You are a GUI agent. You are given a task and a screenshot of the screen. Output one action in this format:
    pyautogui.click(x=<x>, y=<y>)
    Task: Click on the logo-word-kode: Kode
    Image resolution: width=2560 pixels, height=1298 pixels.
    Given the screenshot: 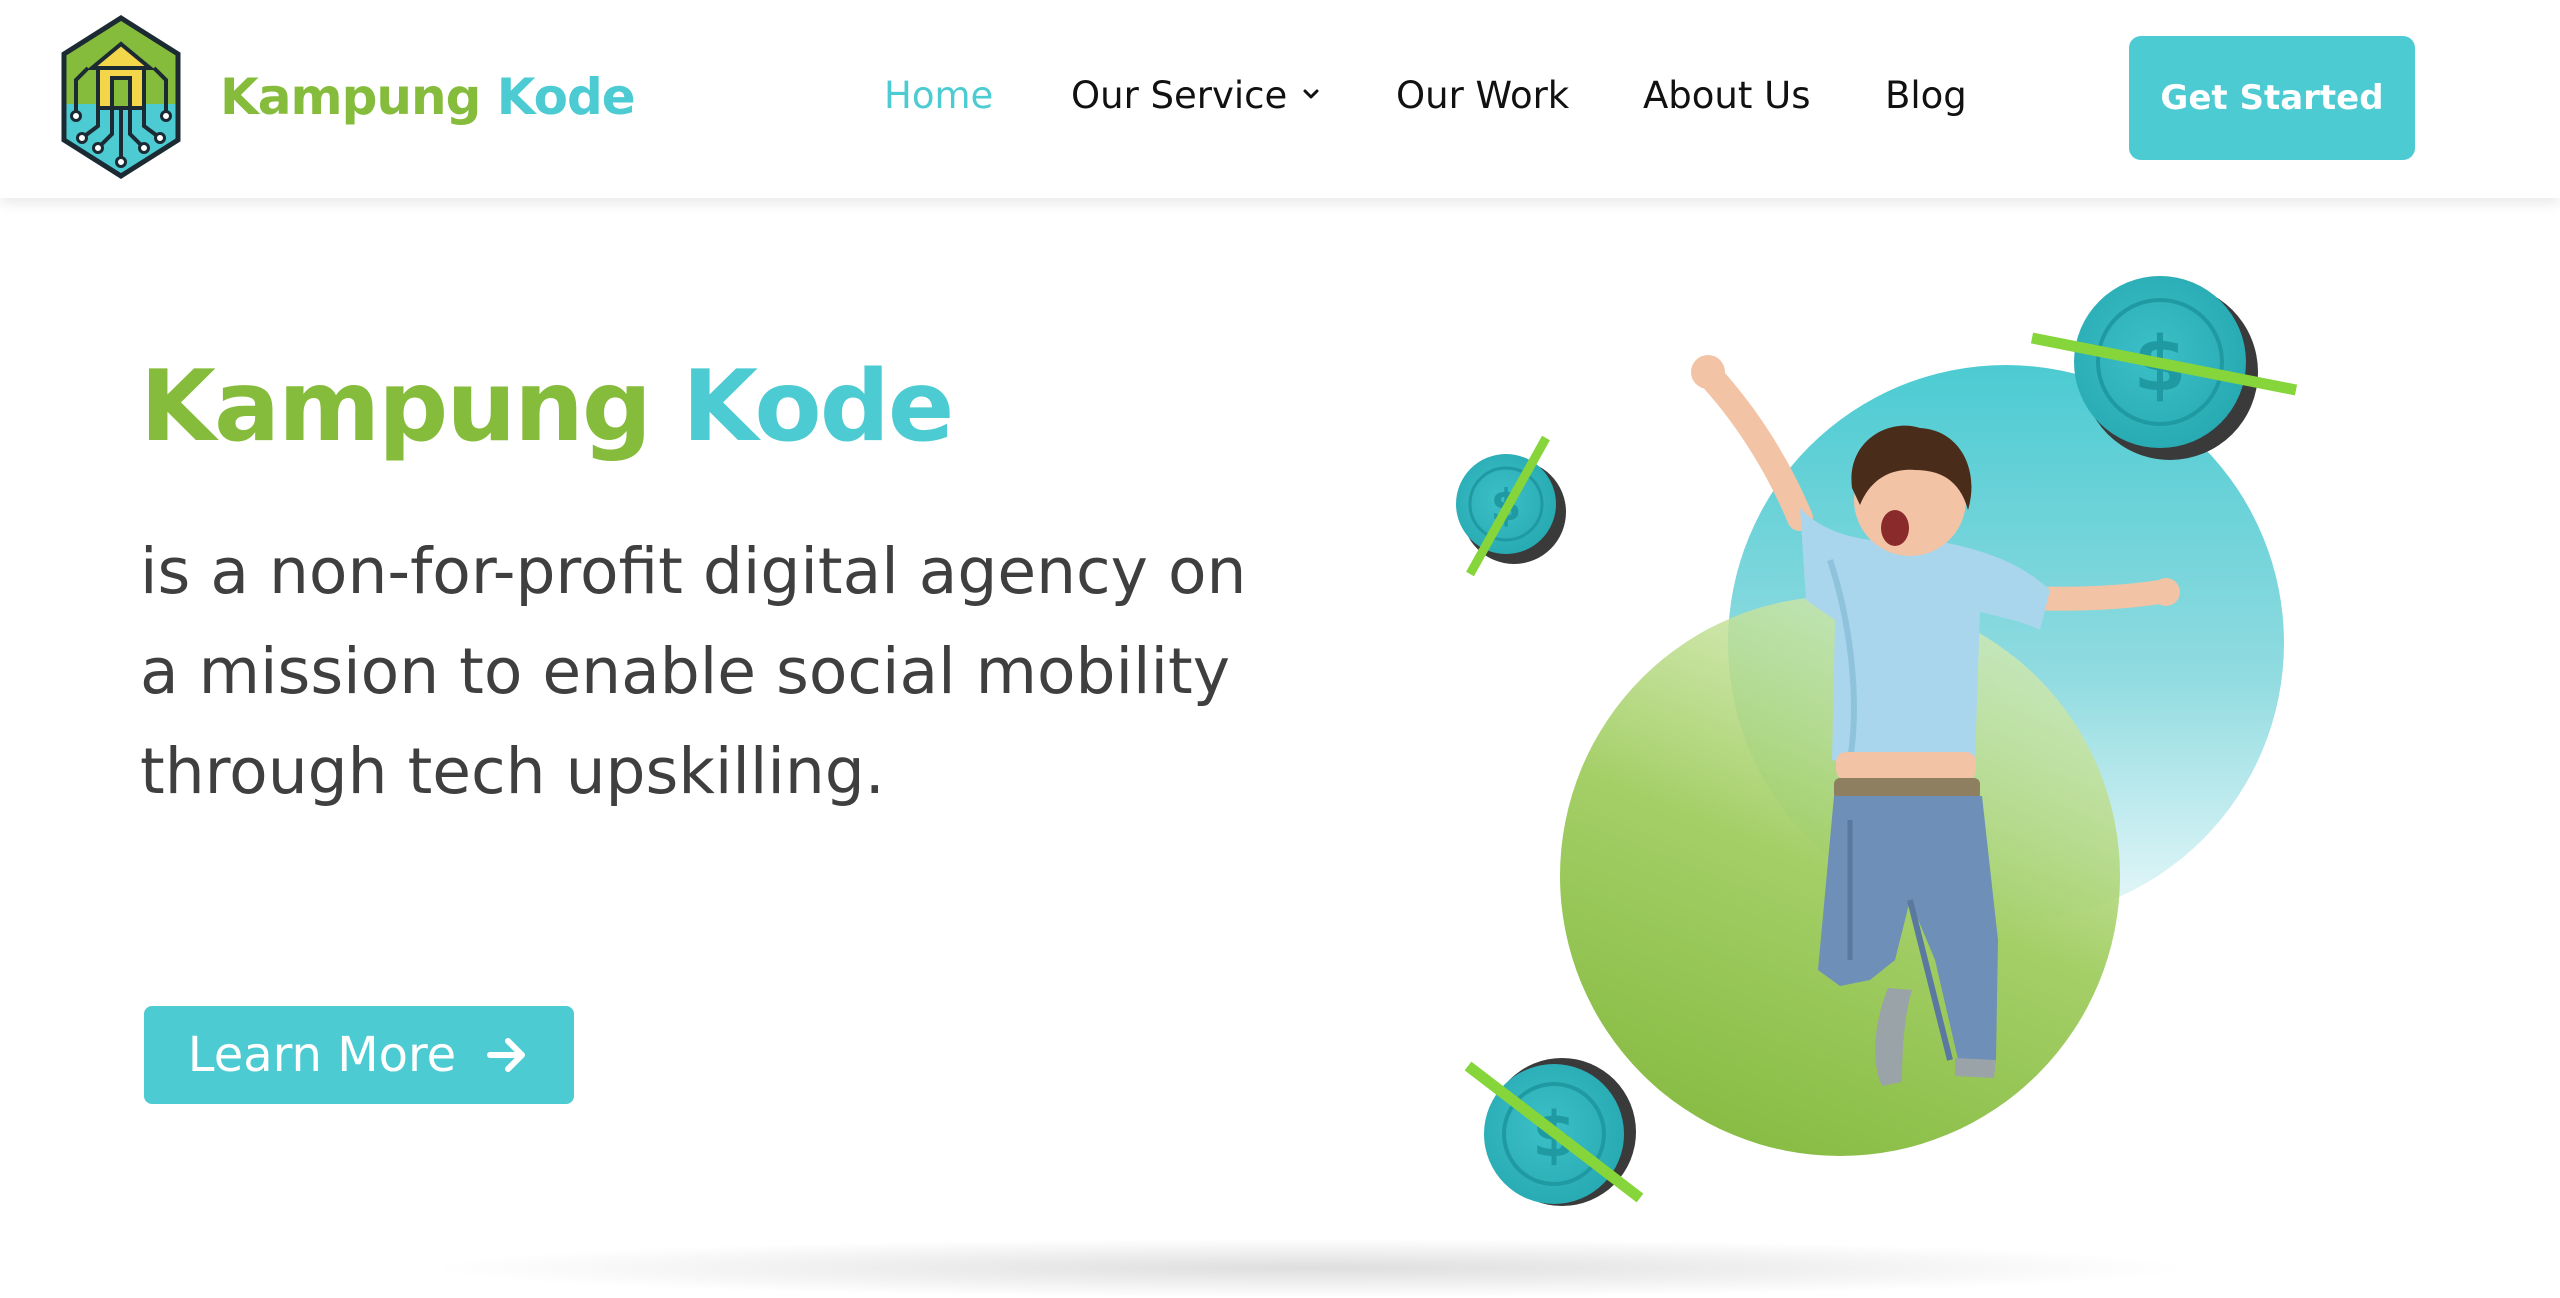 What is the action you would take?
    pyautogui.click(x=566, y=97)
    